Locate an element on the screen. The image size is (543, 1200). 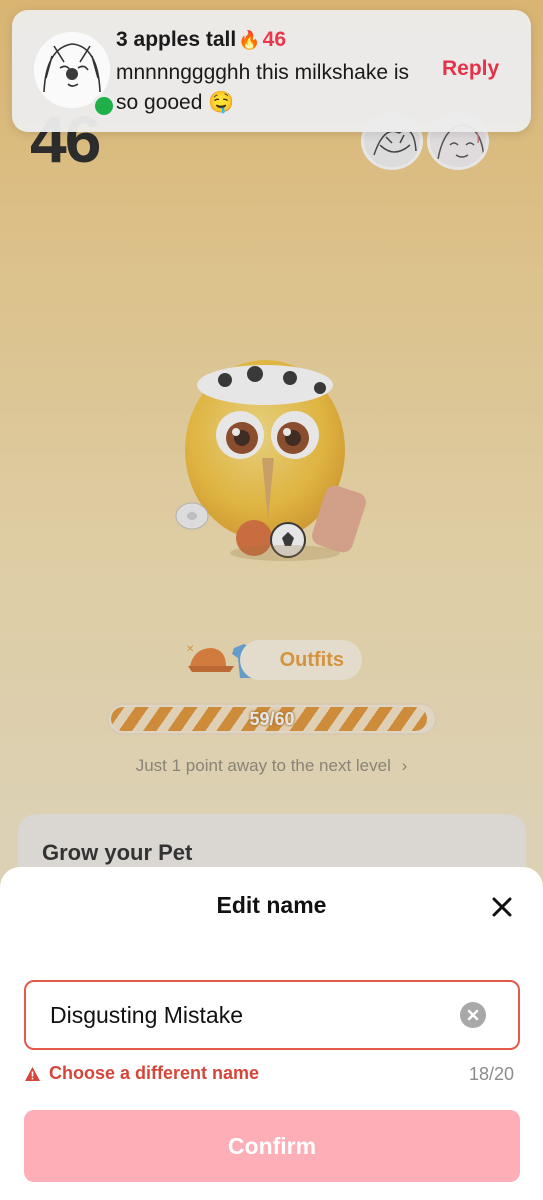
clear-input-button is located at coordinates (473, 1015).